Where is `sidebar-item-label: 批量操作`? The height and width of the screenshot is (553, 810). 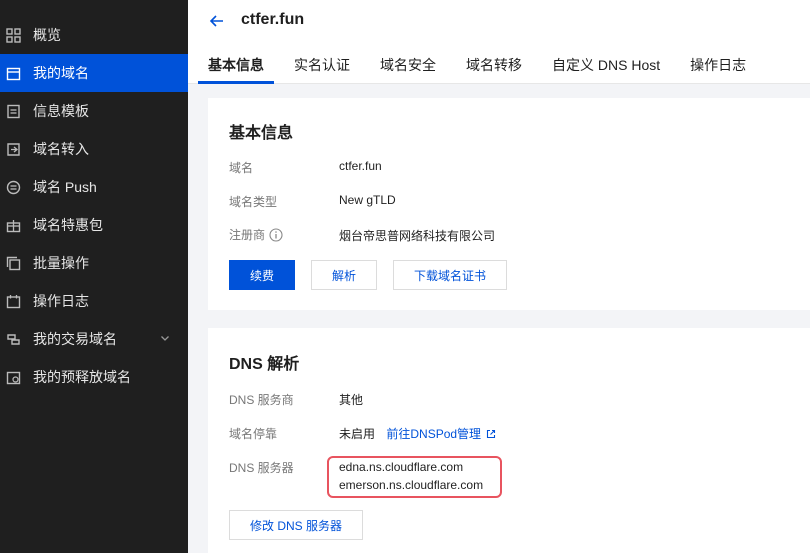 sidebar-item-label: 批量操作 is located at coordinates (61, 263).